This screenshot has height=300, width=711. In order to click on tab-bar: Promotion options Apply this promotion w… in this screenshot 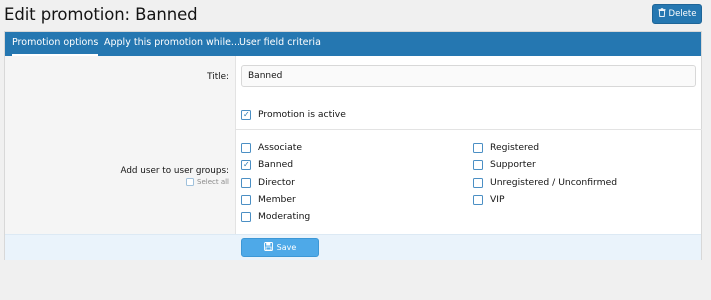, I will do `click(353, 44)`.